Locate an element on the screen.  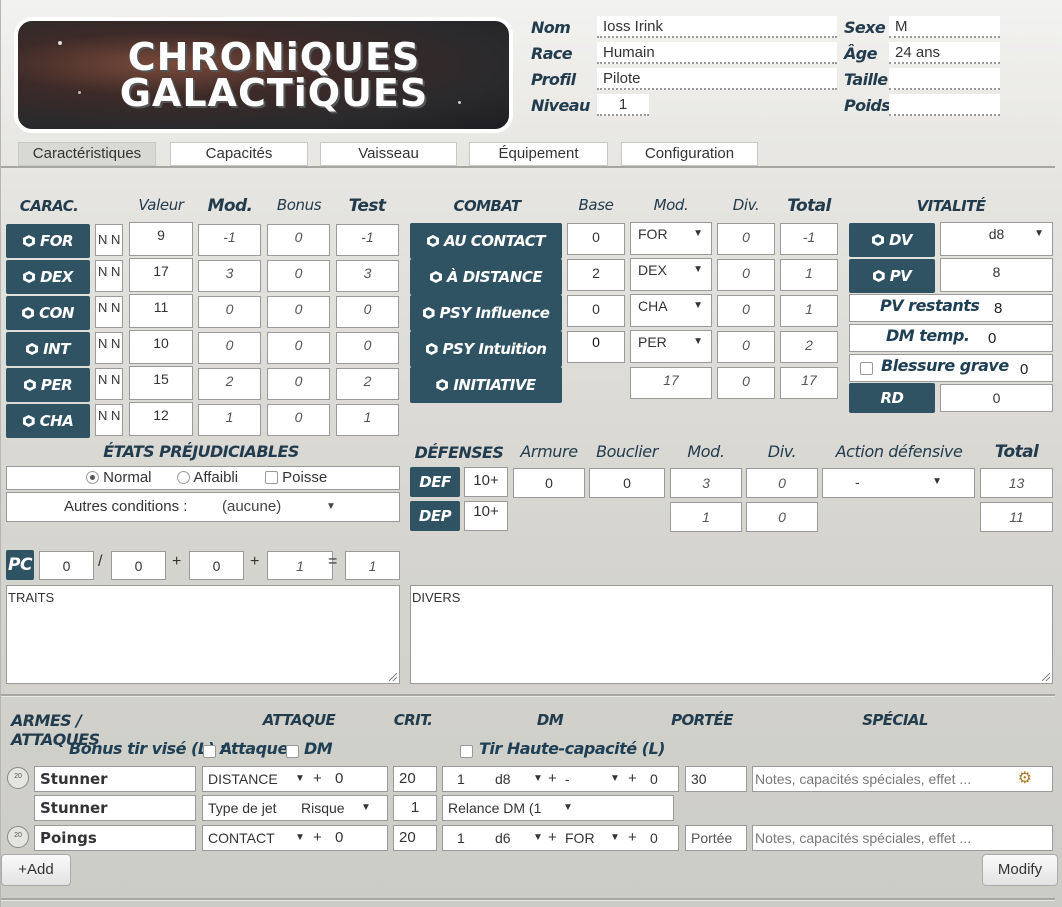
dm-die-select: d6 is located at coordinates (503, 838).